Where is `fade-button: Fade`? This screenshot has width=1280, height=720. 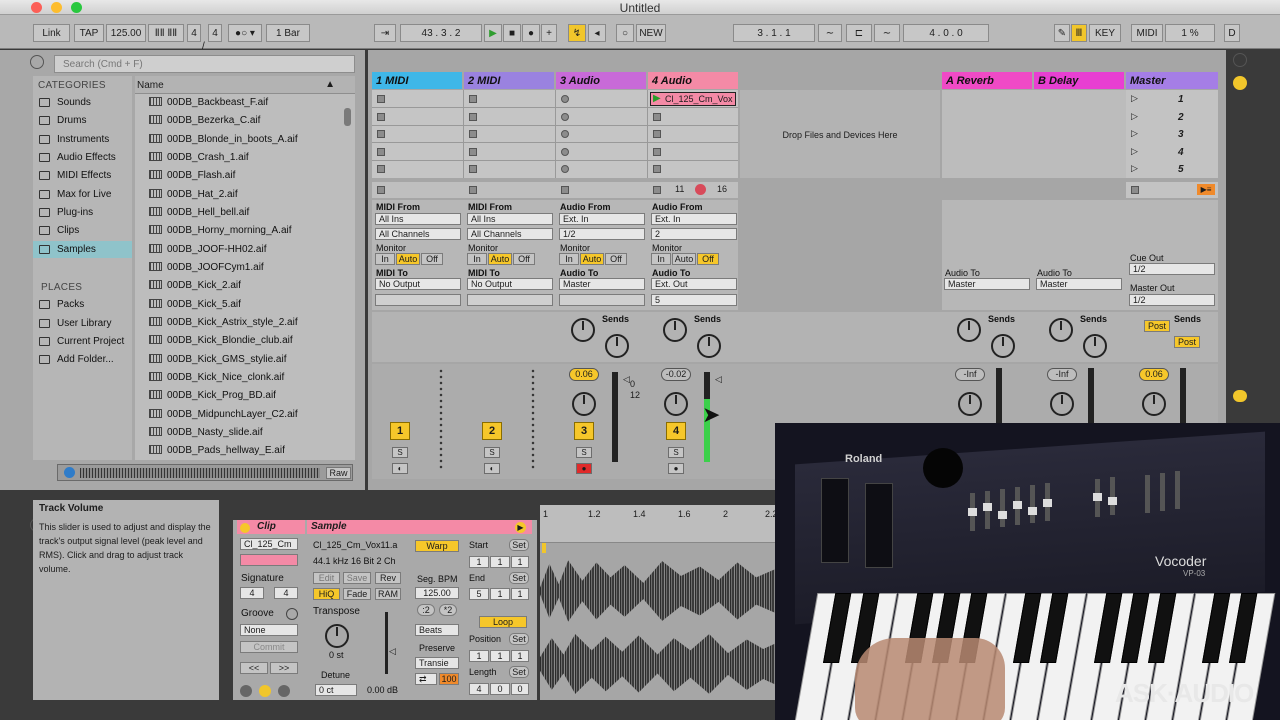 fade-button: Fade is located at coordinates (357, 594).